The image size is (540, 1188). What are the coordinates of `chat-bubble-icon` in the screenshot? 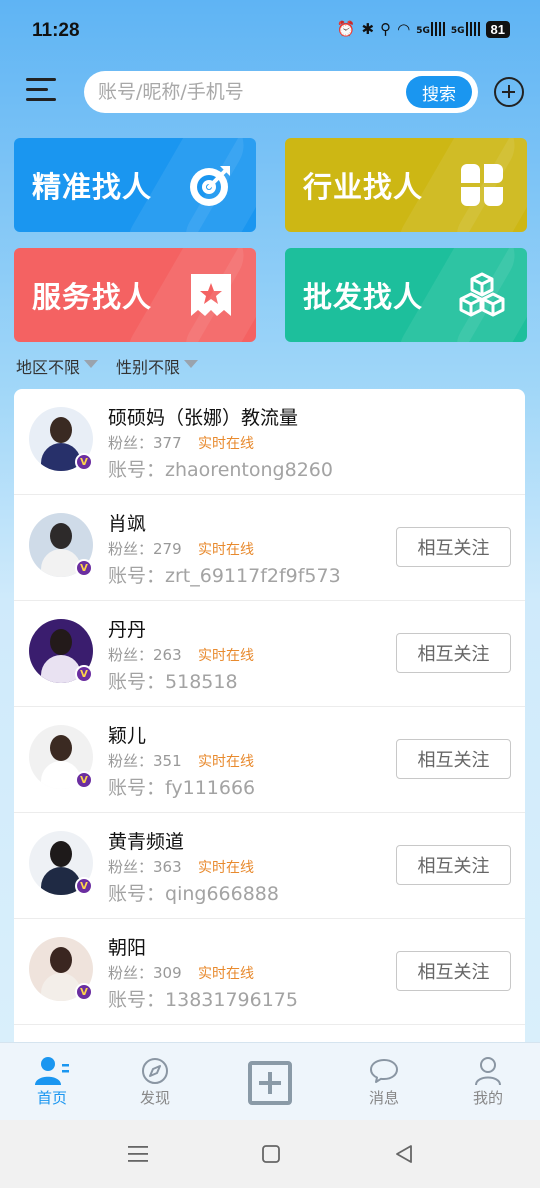 It's located at (384, 1071).